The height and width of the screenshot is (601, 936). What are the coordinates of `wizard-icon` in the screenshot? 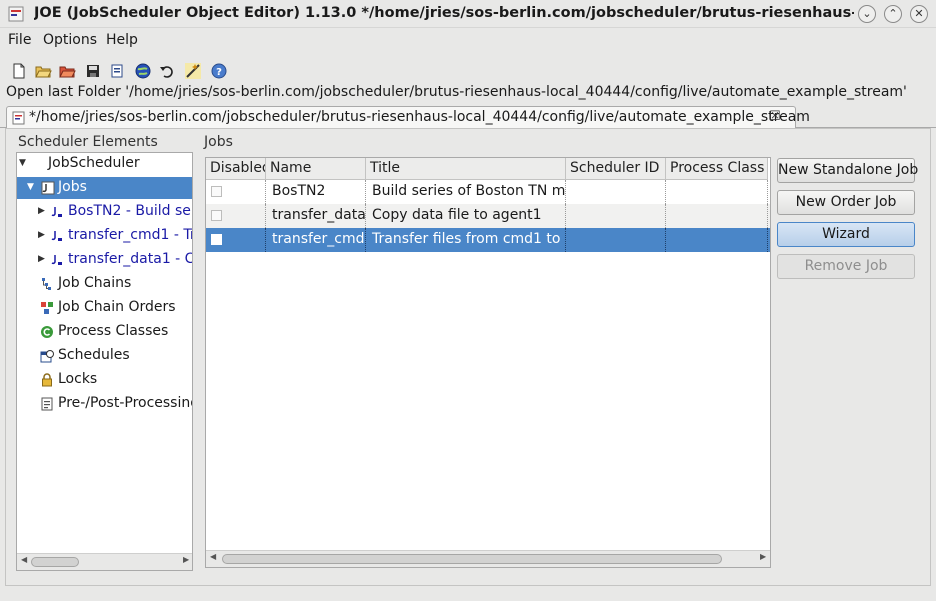 It's located at (193, 71).